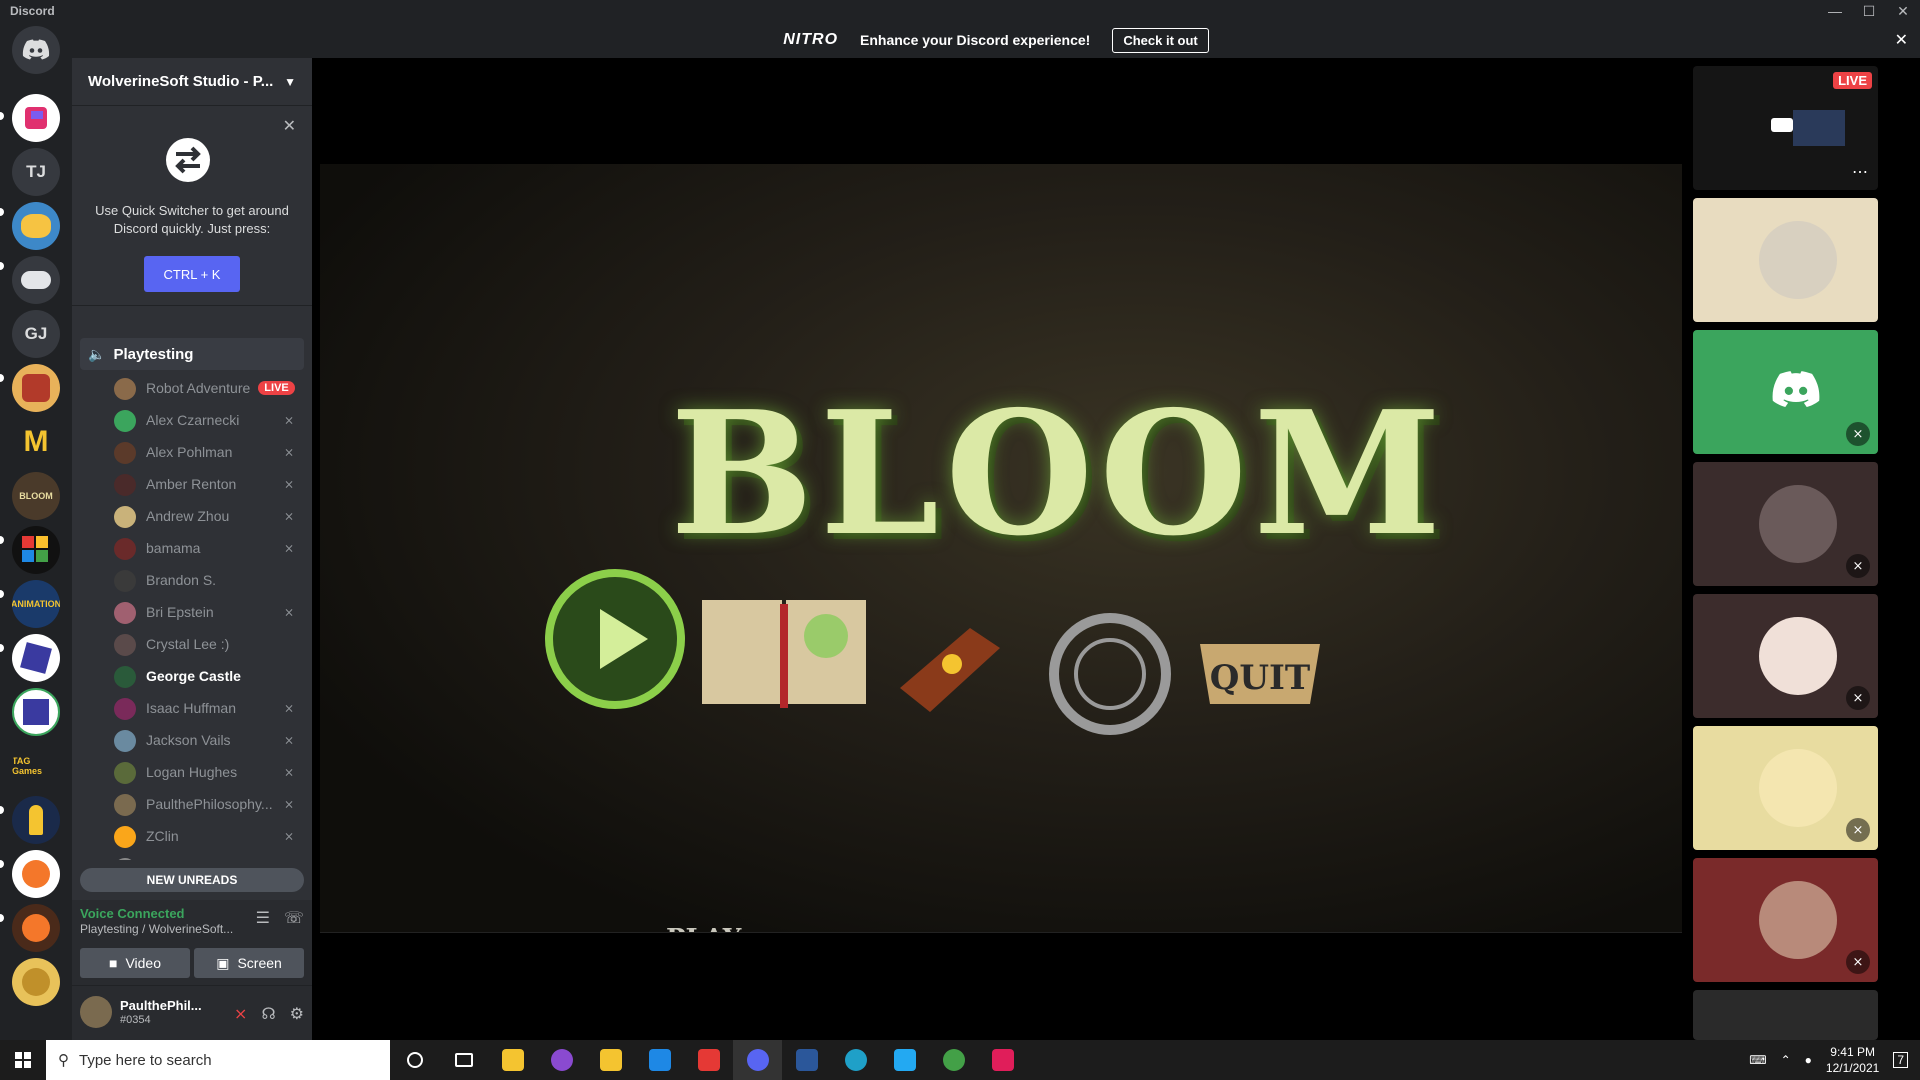 This screenshot has height=1080, width=1920. What do you see at coordinates (192, 354) in the screenshot?
I see `voice-channel-playtesting: 🔈 Playtesting` at bounding box center [192, 354].